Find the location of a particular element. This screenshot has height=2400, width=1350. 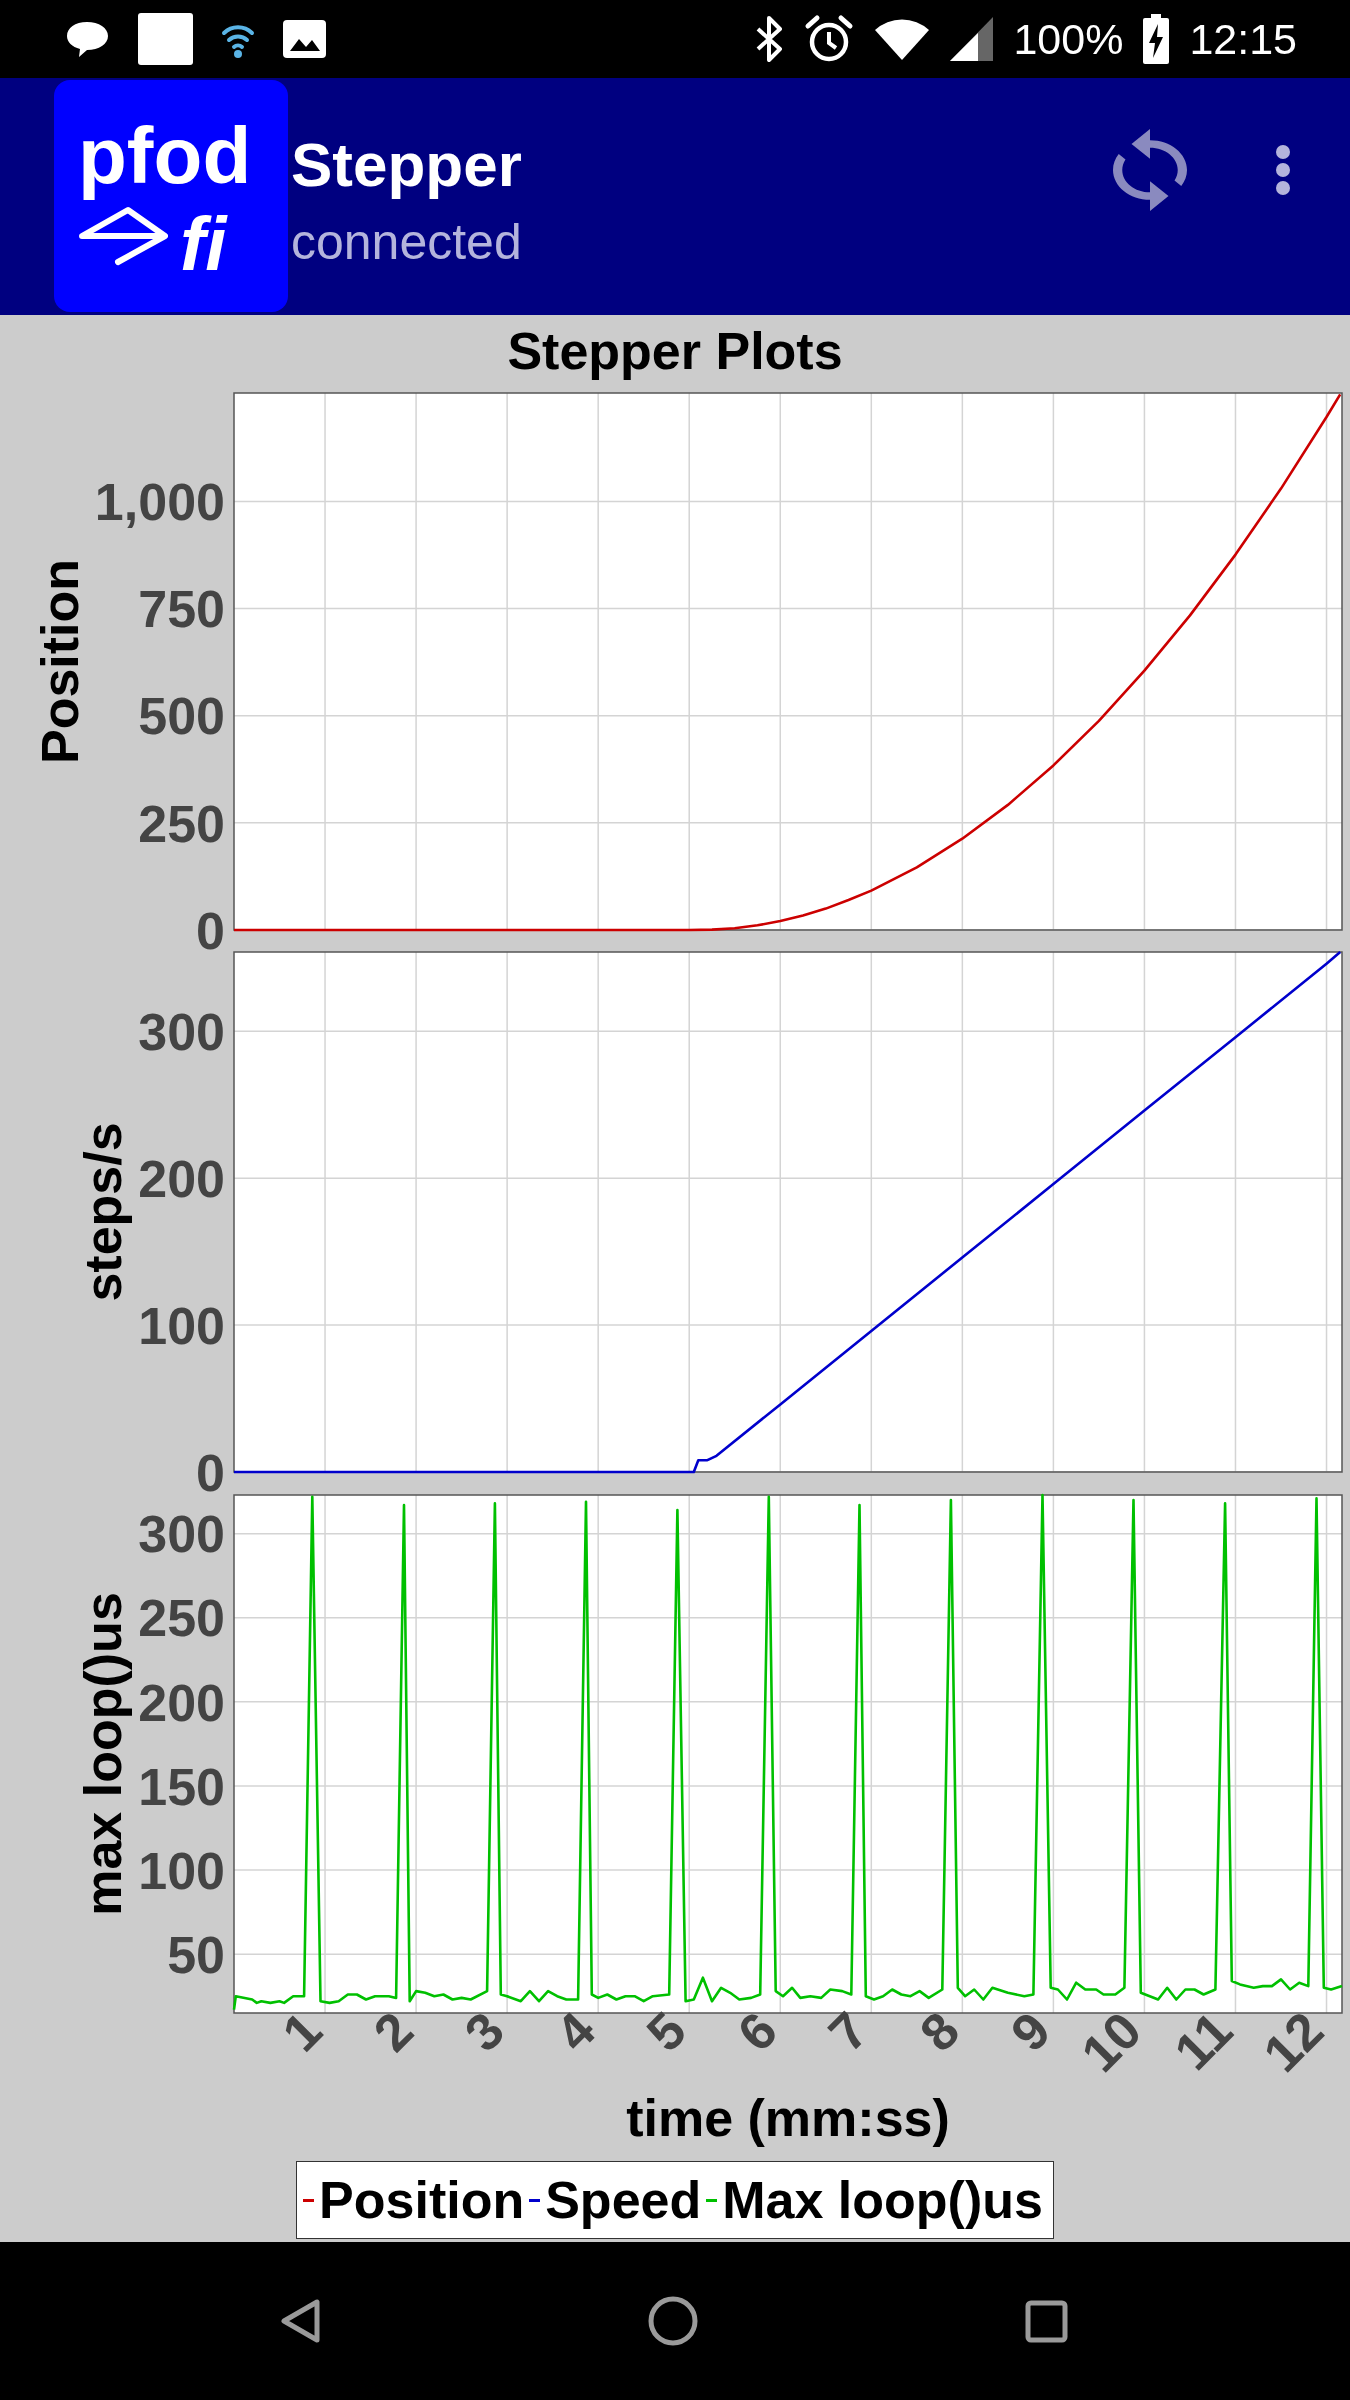

connection-status: connected is located at coordinates (406, 242).